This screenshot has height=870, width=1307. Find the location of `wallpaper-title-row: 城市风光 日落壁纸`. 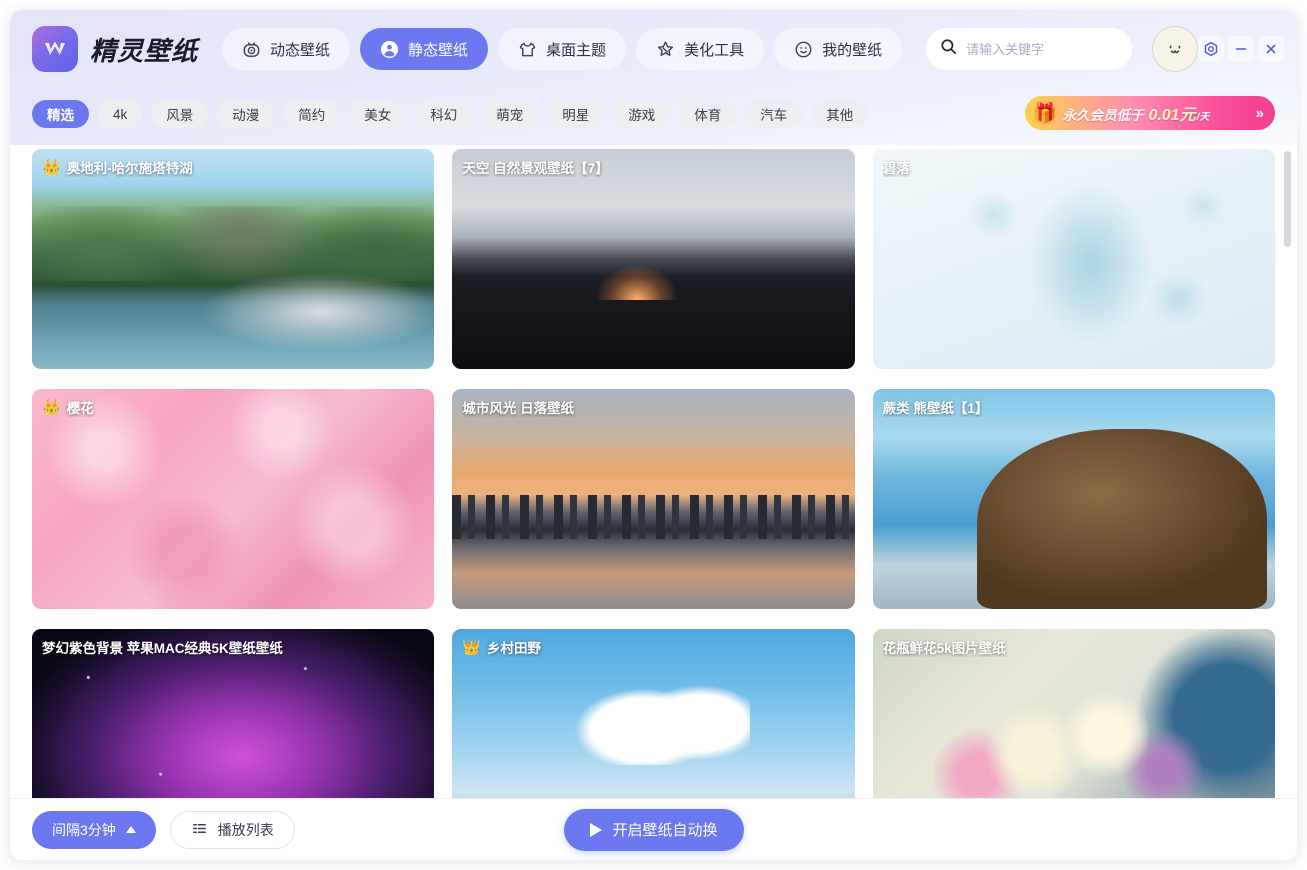

wallpaper-title-row: 城市风光 日落壁纸 is located at coordinates (653, 407).